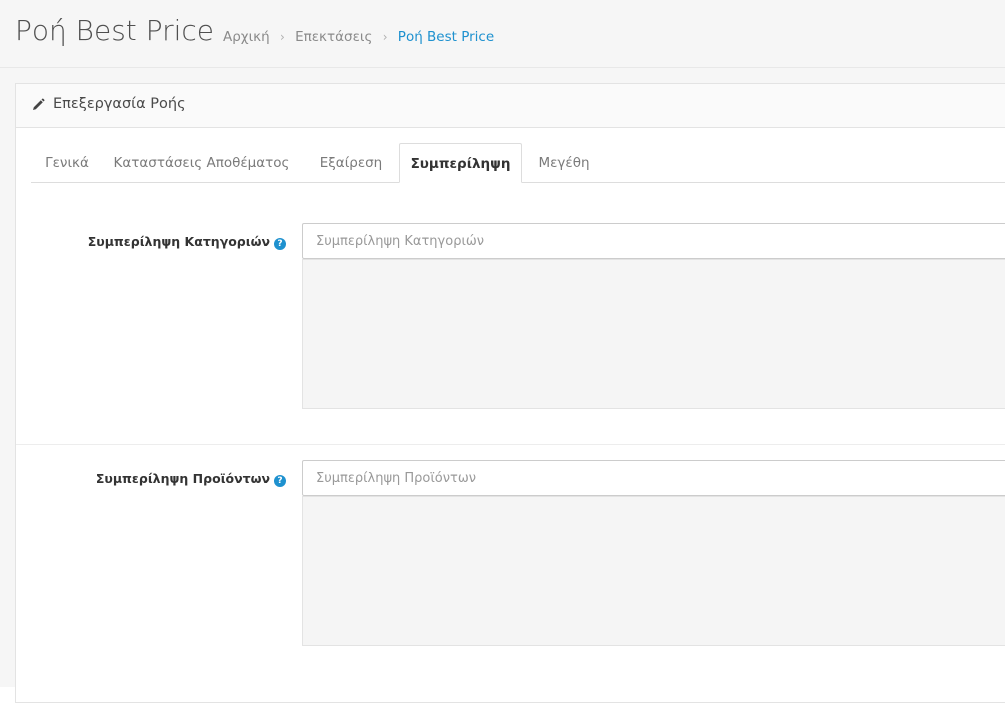 The width and height of the screenshot is (1005, 703). What do you see at coordinates (653, 571) in the screenshot?
I see `included-products-list` at bounding box center [653, 571].